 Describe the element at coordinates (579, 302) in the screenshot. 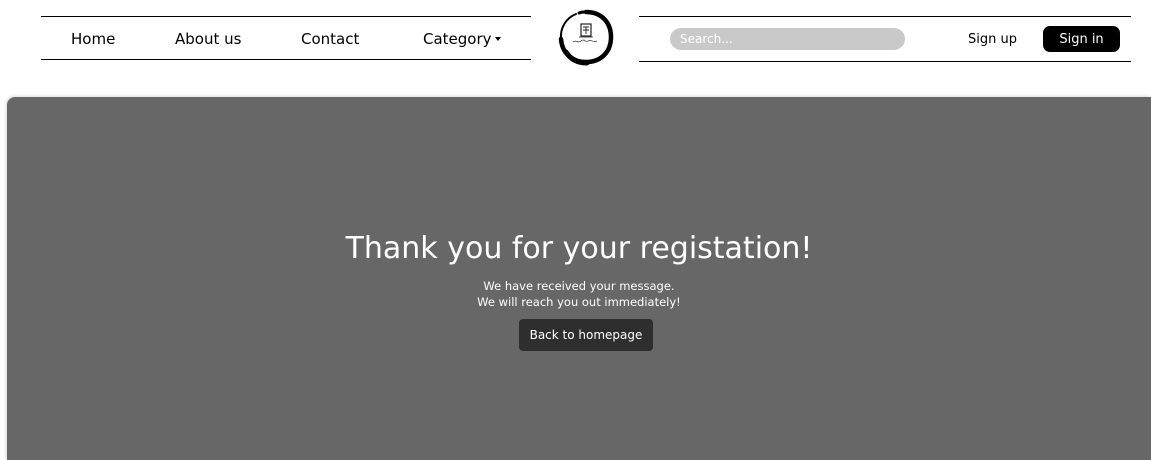

I see `hero-message-line-2: We will reach you out immediately!` at that location.